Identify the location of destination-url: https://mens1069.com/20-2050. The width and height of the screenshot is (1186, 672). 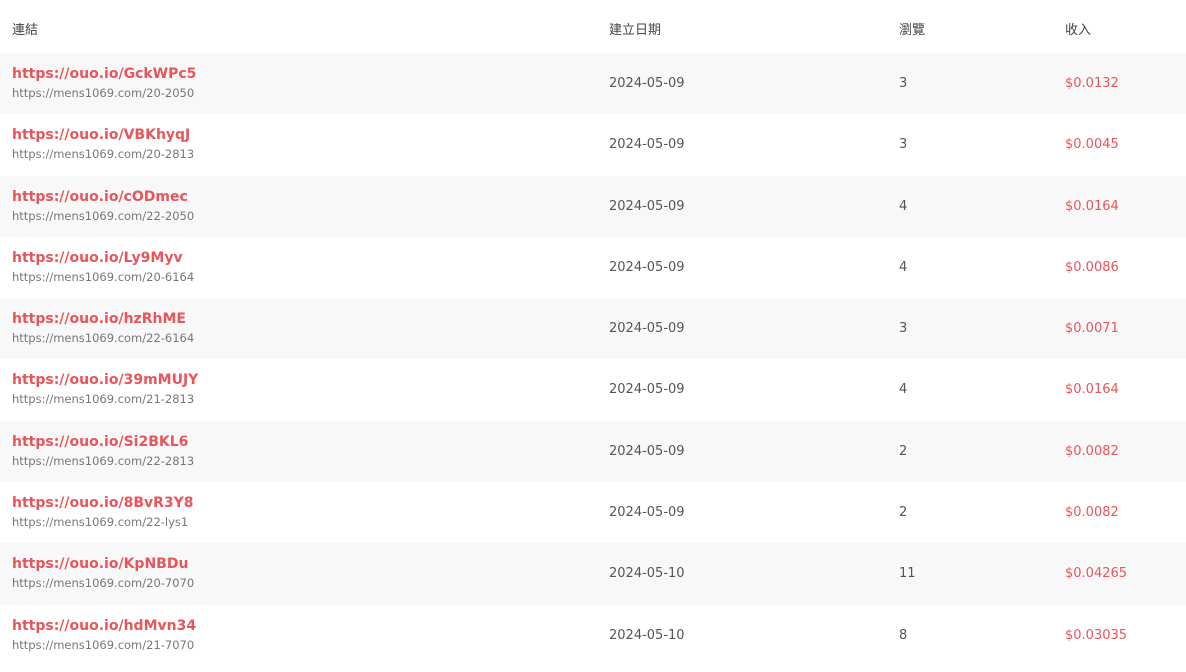
(103, 93).